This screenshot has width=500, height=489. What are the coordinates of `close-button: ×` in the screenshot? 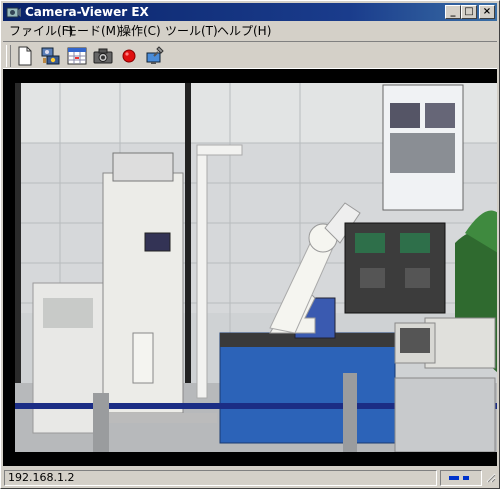 It's located at (487, 12).